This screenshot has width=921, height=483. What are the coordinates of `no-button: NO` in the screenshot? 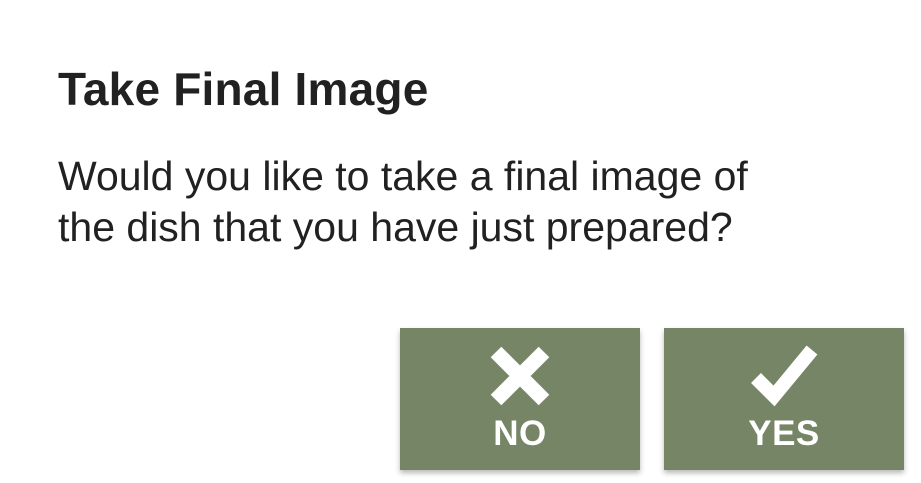 It's located at (520, 399).